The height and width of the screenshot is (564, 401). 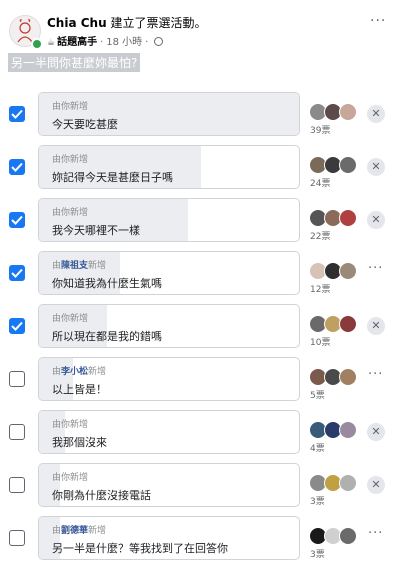 I want to click on post-meta: ☕ 話題高手 · 18 小時 ·, so click(x=105, y=40).